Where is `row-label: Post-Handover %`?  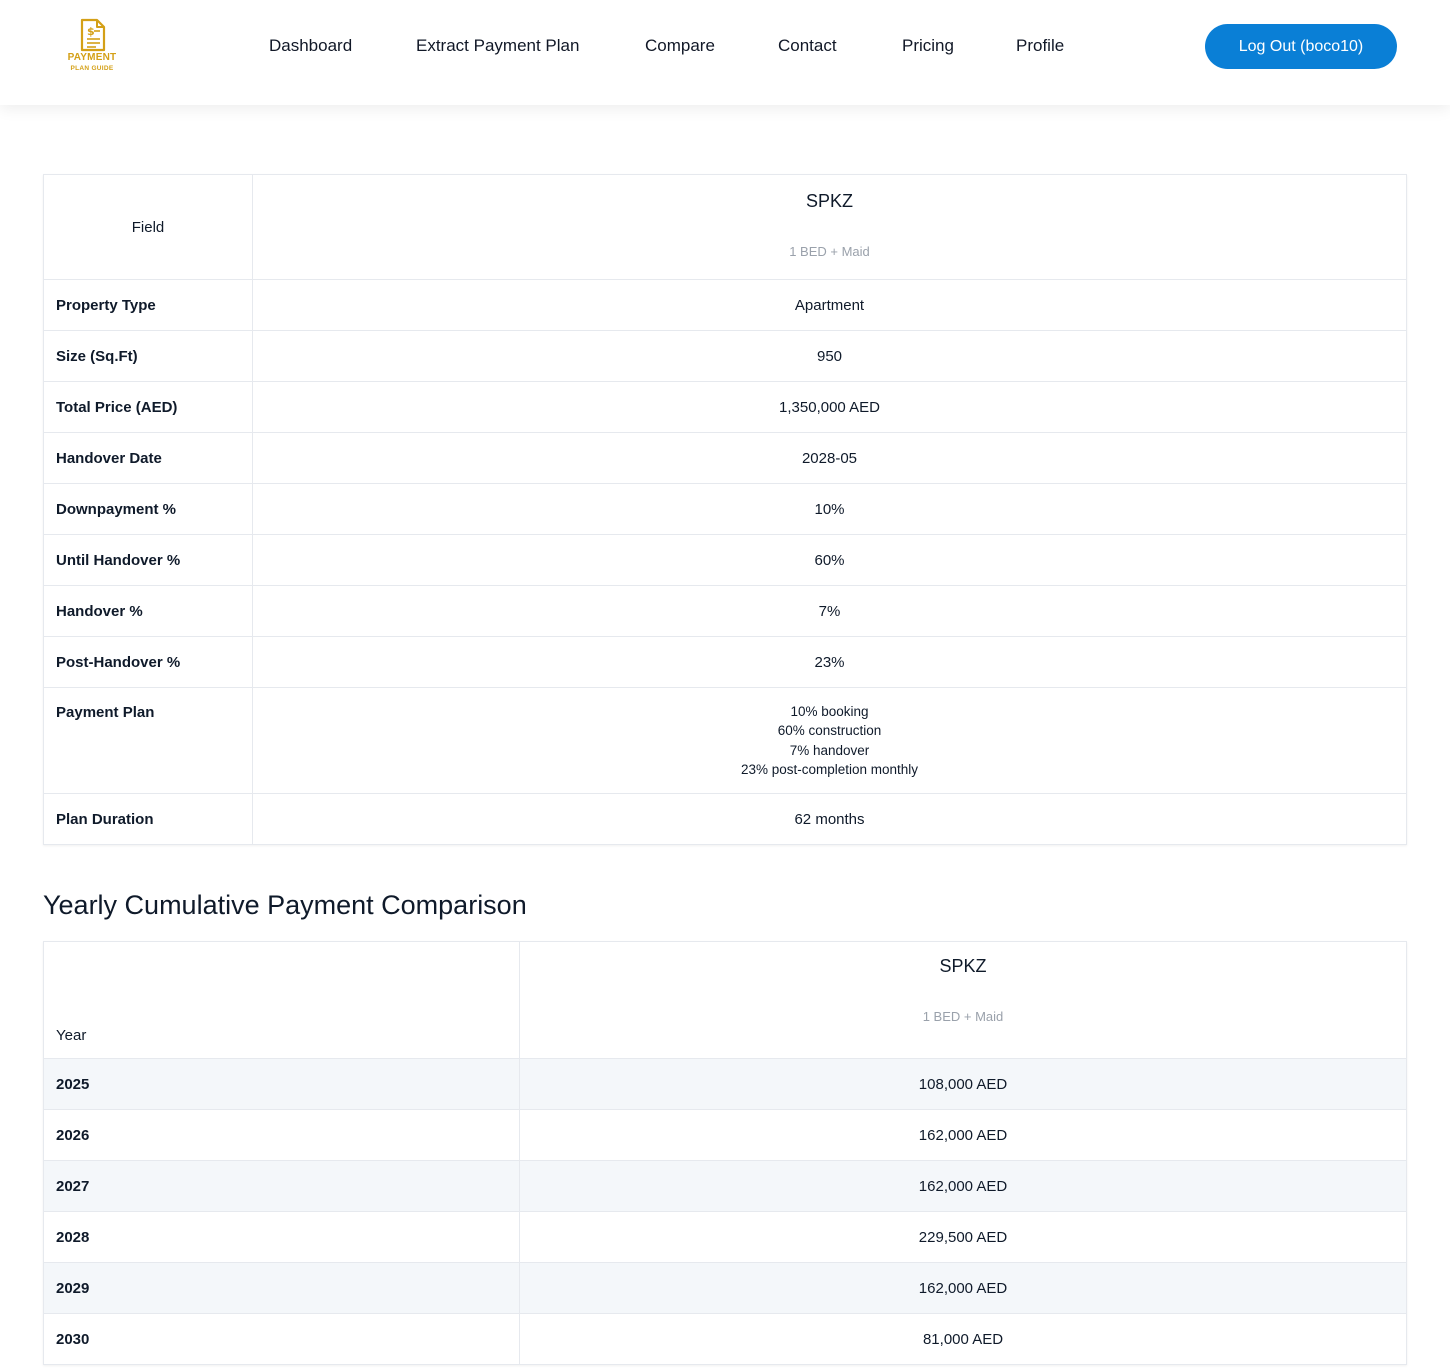
row-label: Post-Handover % is located at coordinates (148, 662).